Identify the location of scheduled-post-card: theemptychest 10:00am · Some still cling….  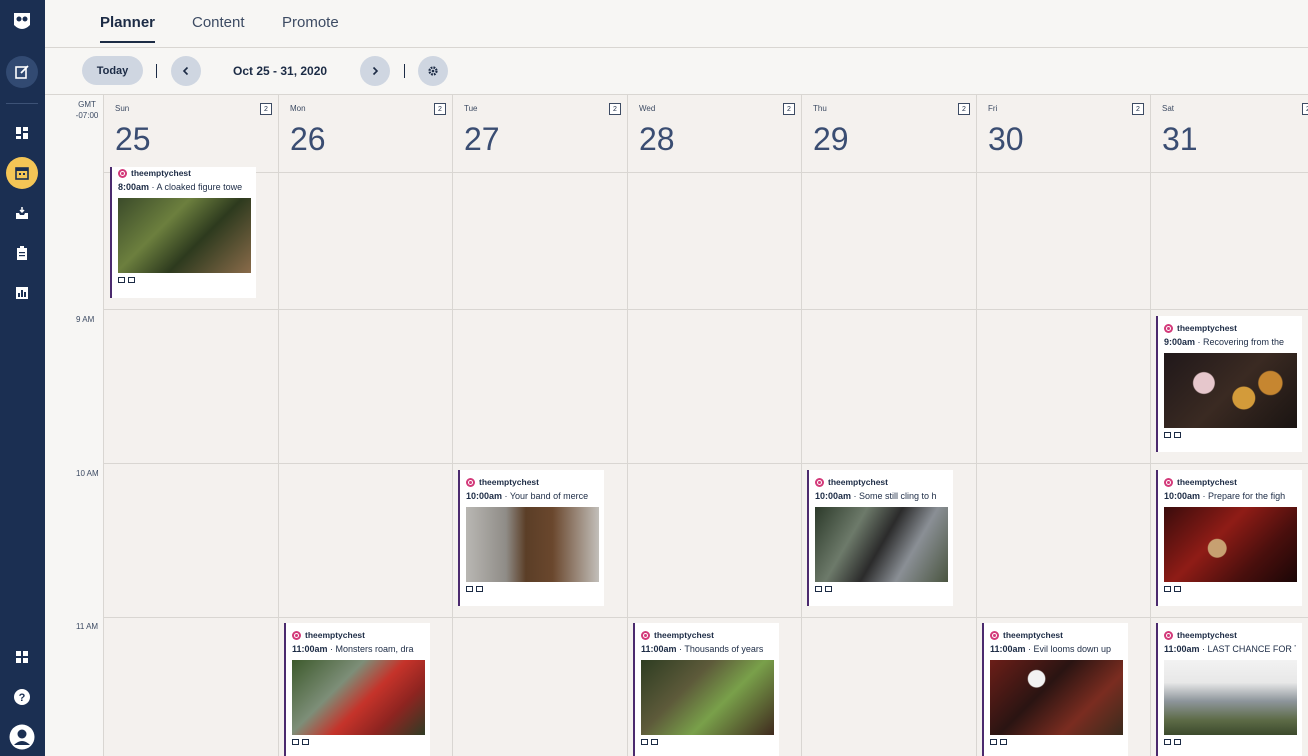
(880, 538).